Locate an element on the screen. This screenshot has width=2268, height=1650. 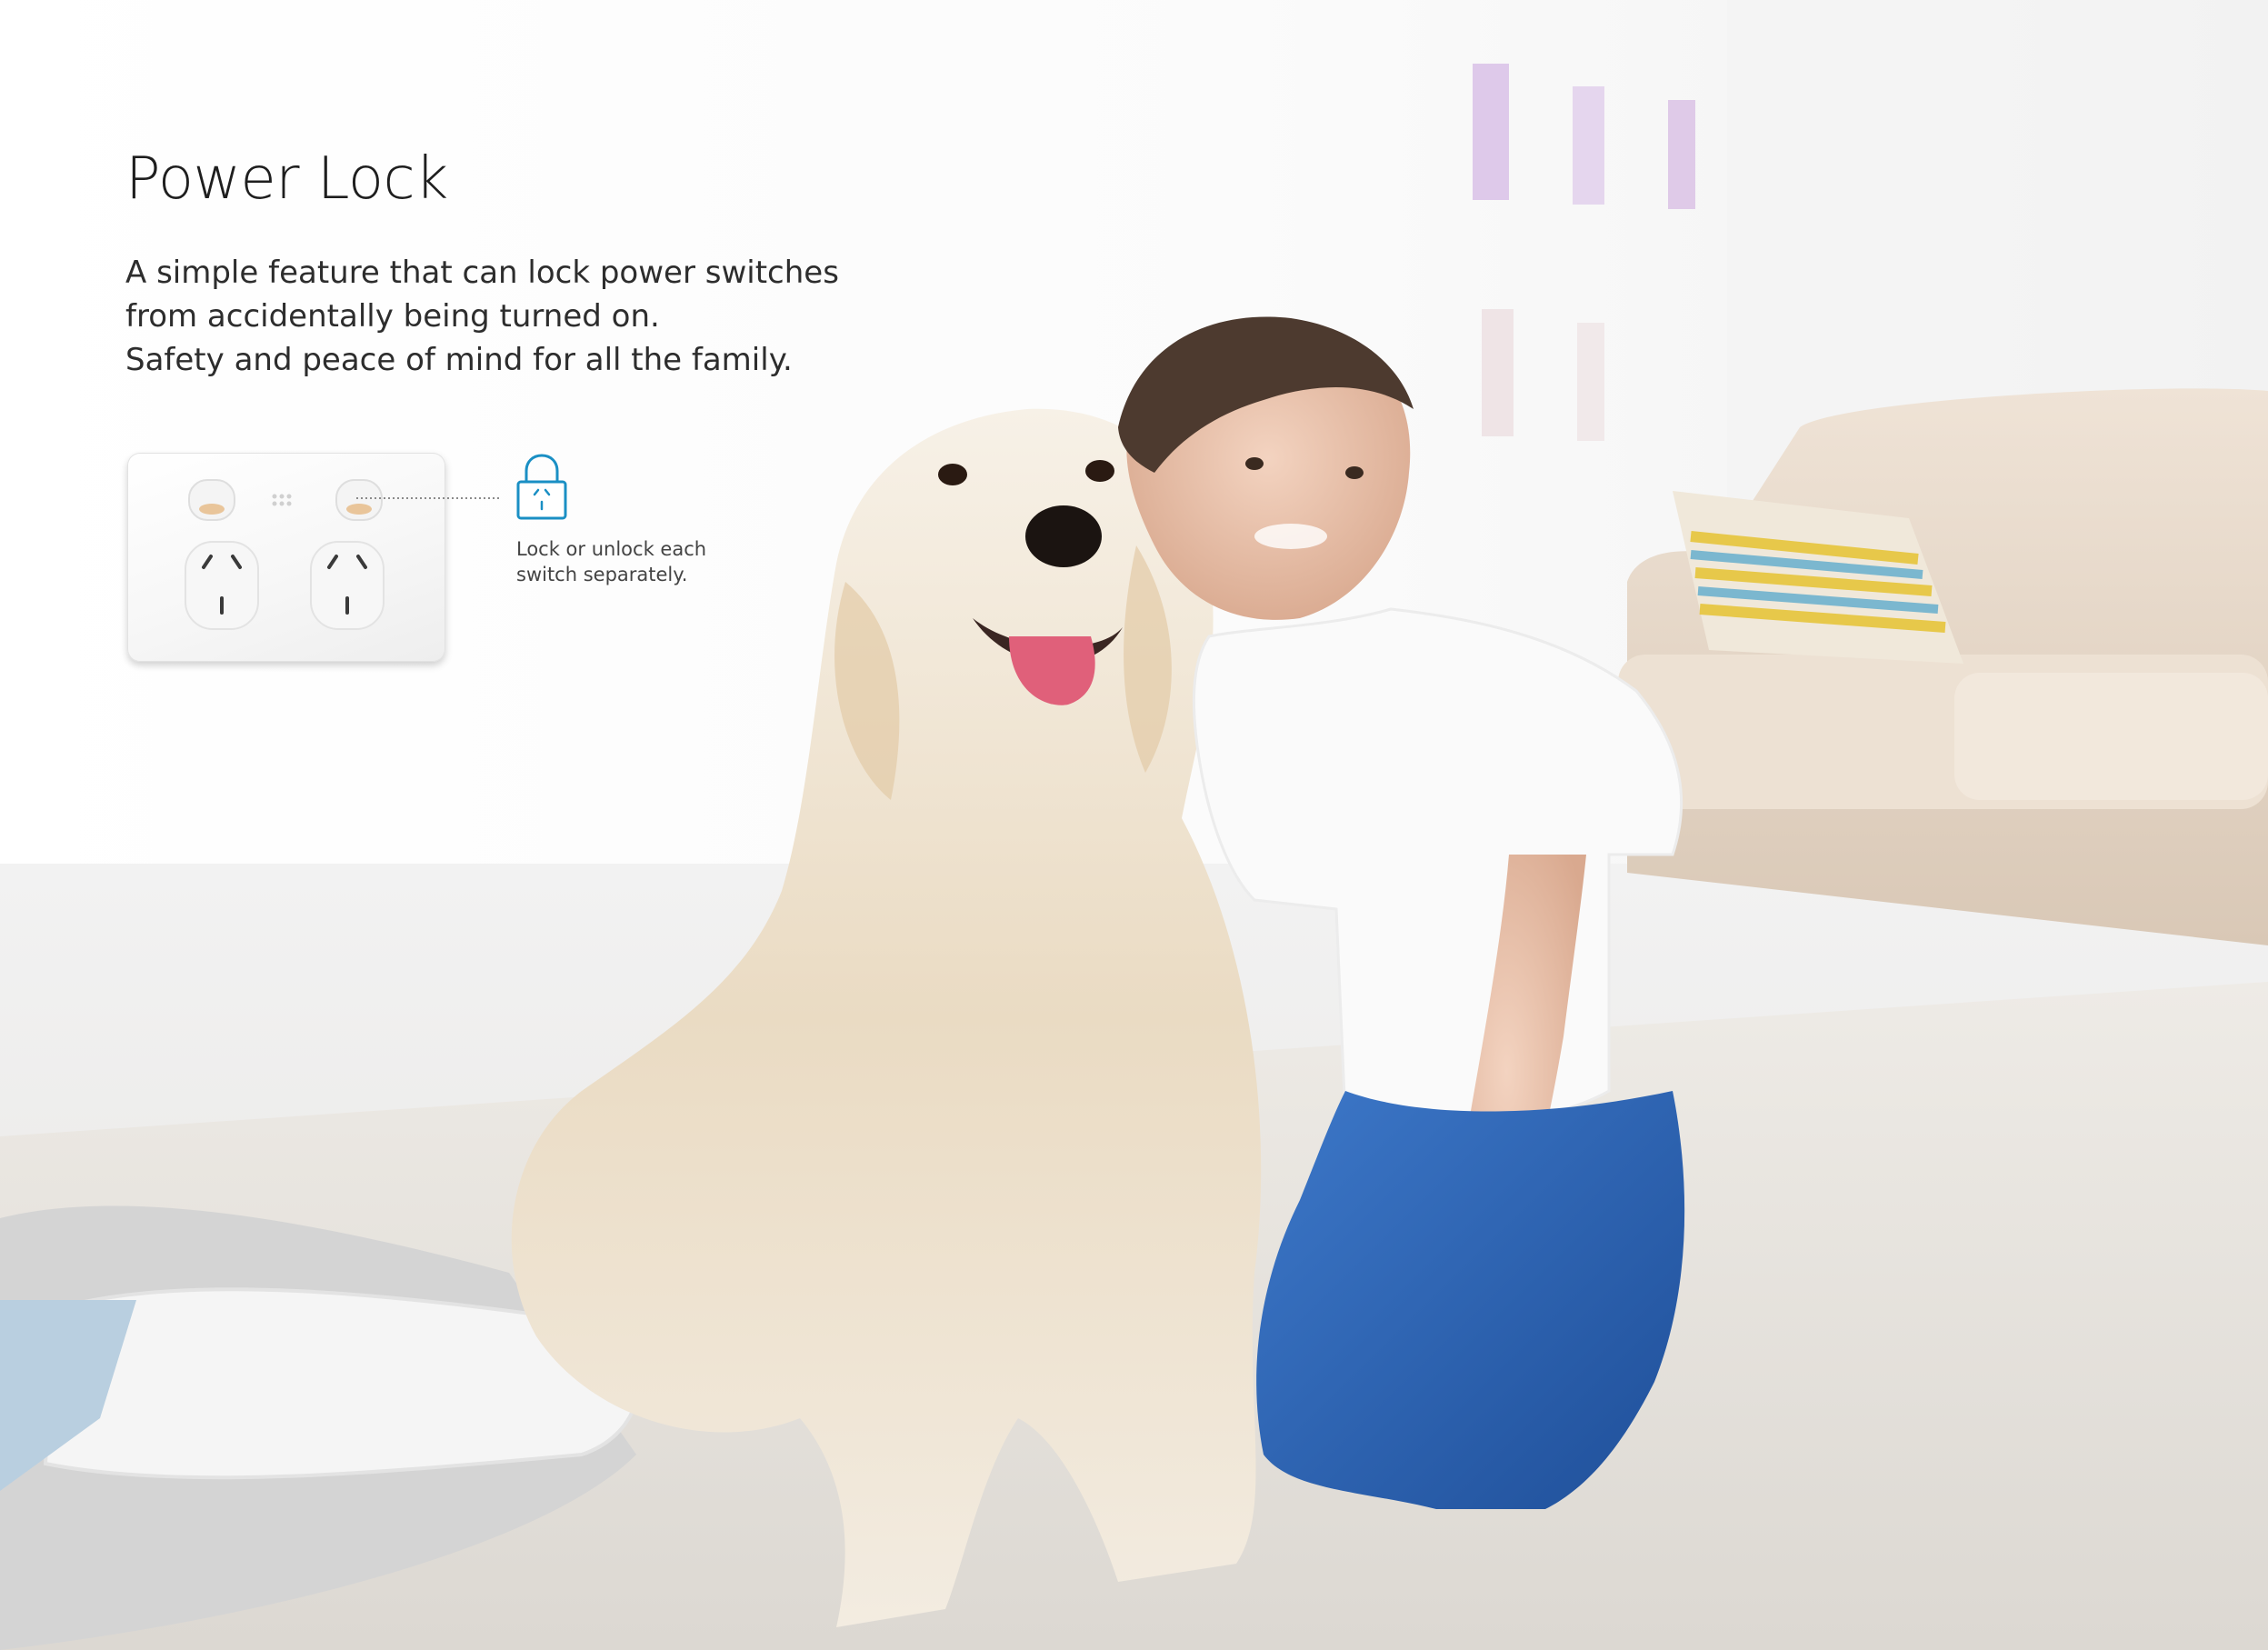
padlock-icon is located at coordinates (541, 487).